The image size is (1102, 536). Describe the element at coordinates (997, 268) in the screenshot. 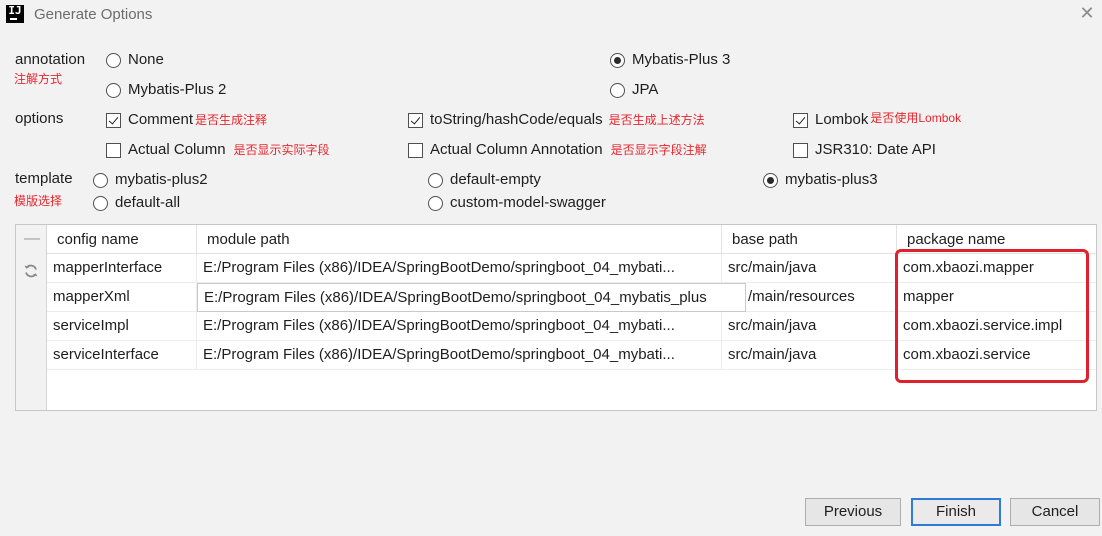

I see `cell-package-name: com.xbaozi.mapper` at that location.